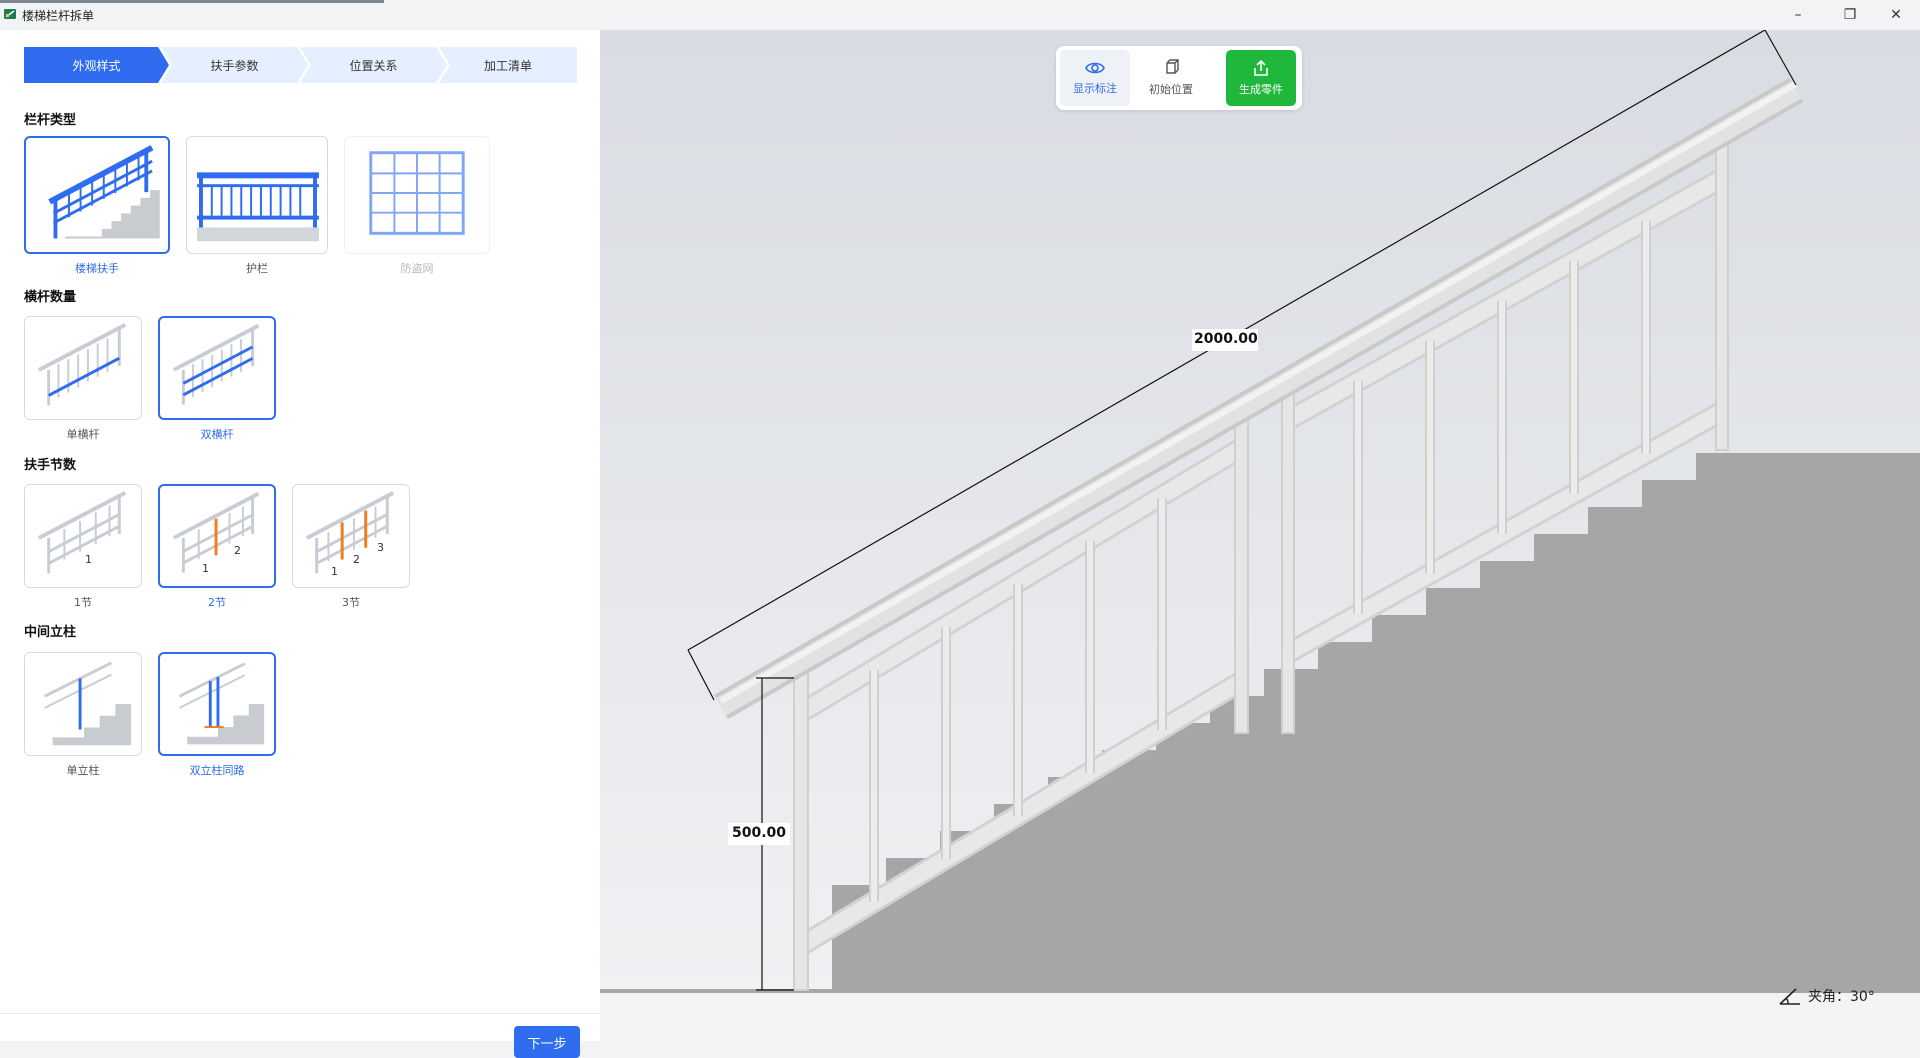  Describe the element at coordinates (350, 532) in the screenshot. I see `three-sections-icon` at that location.